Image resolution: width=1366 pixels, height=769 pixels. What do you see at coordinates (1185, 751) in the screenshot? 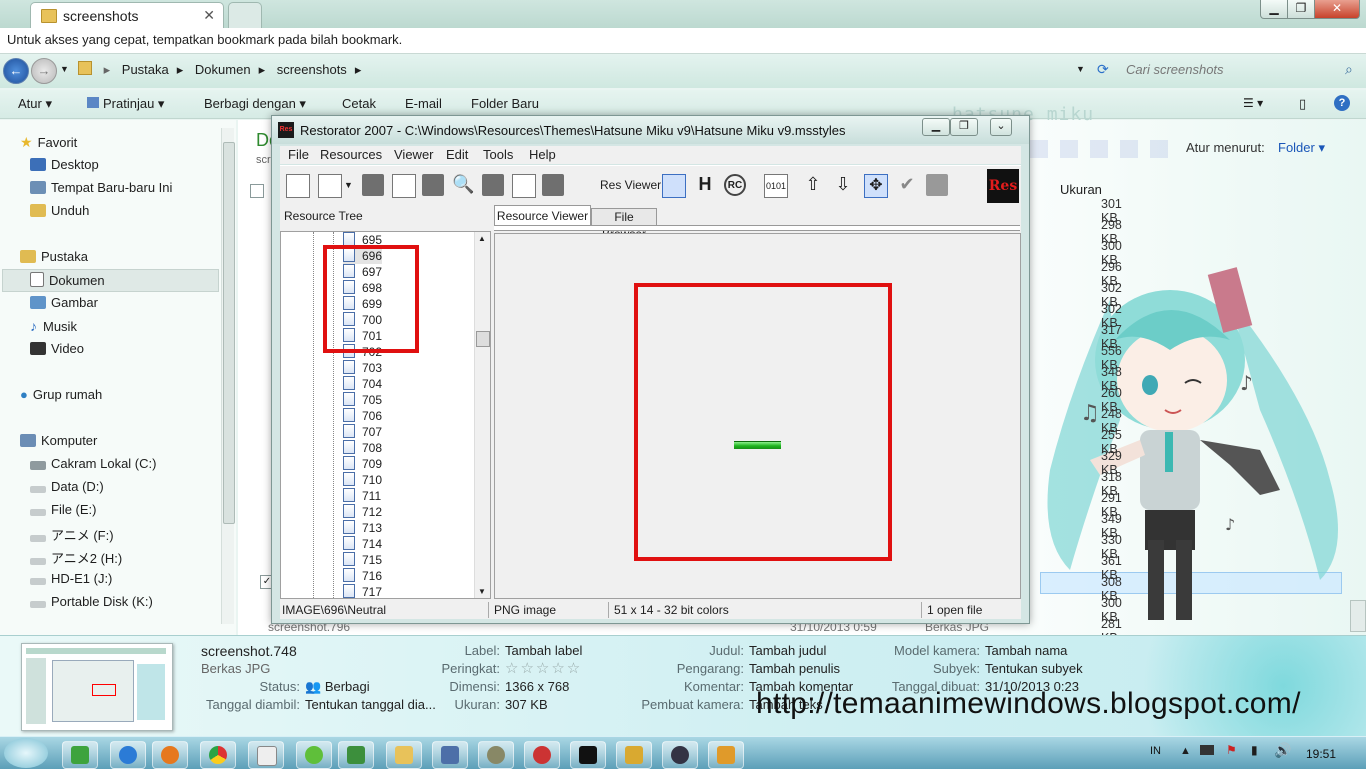
I see `tray-expand-icon: ▲` at bounding box center [1185, 751].